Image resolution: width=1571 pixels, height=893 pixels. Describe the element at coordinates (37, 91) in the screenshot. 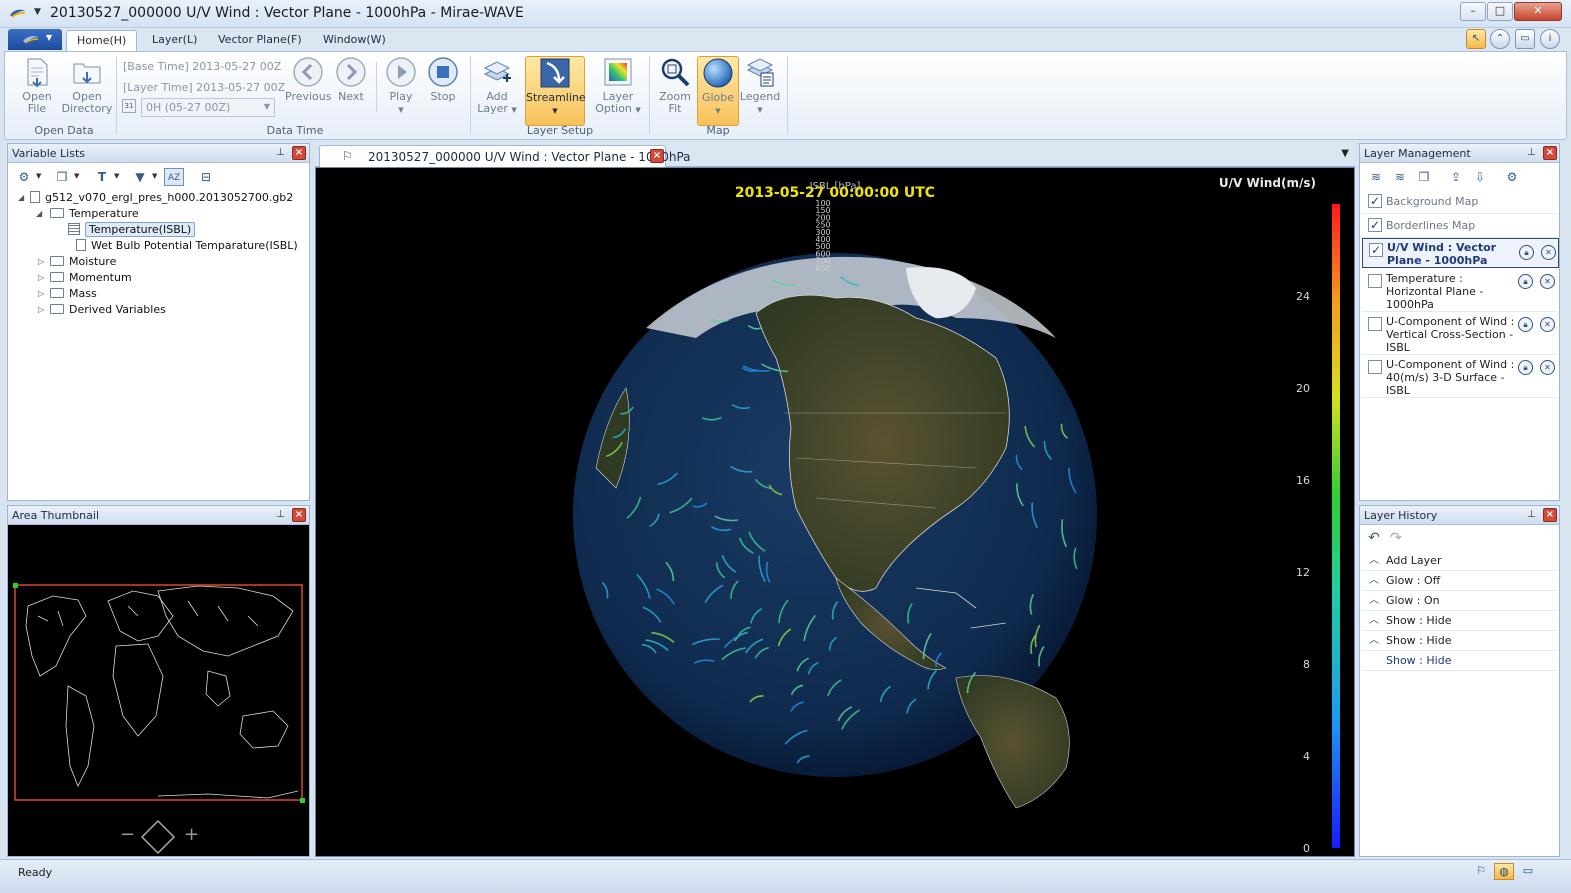

I see `open-file-button: Open File` at that location.